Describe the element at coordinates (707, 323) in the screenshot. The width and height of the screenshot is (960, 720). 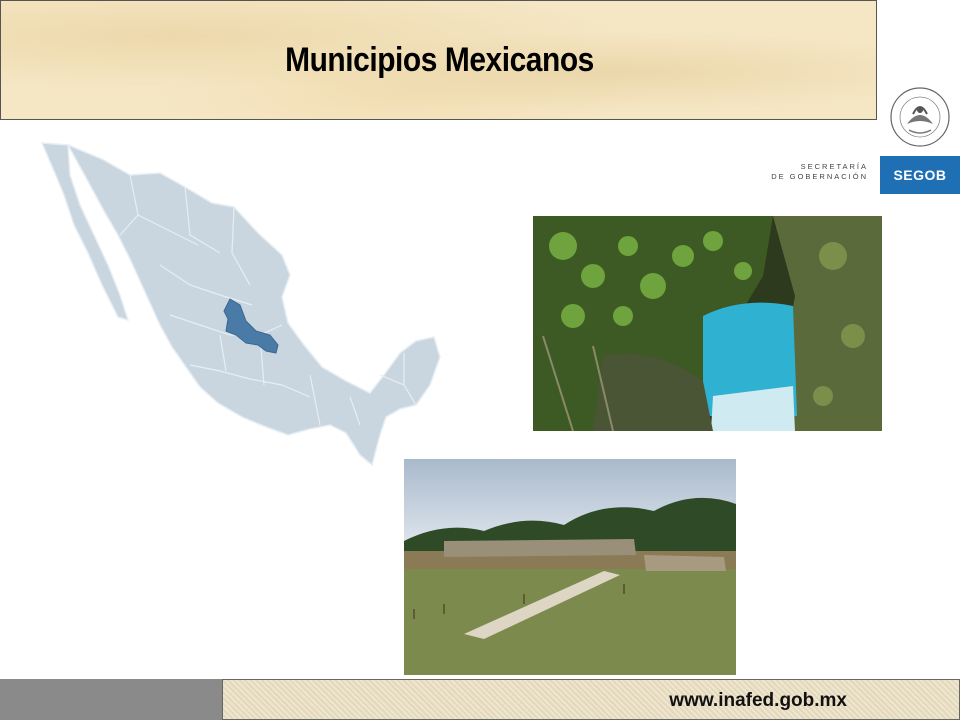
I see `waterfall-photo` at that location.